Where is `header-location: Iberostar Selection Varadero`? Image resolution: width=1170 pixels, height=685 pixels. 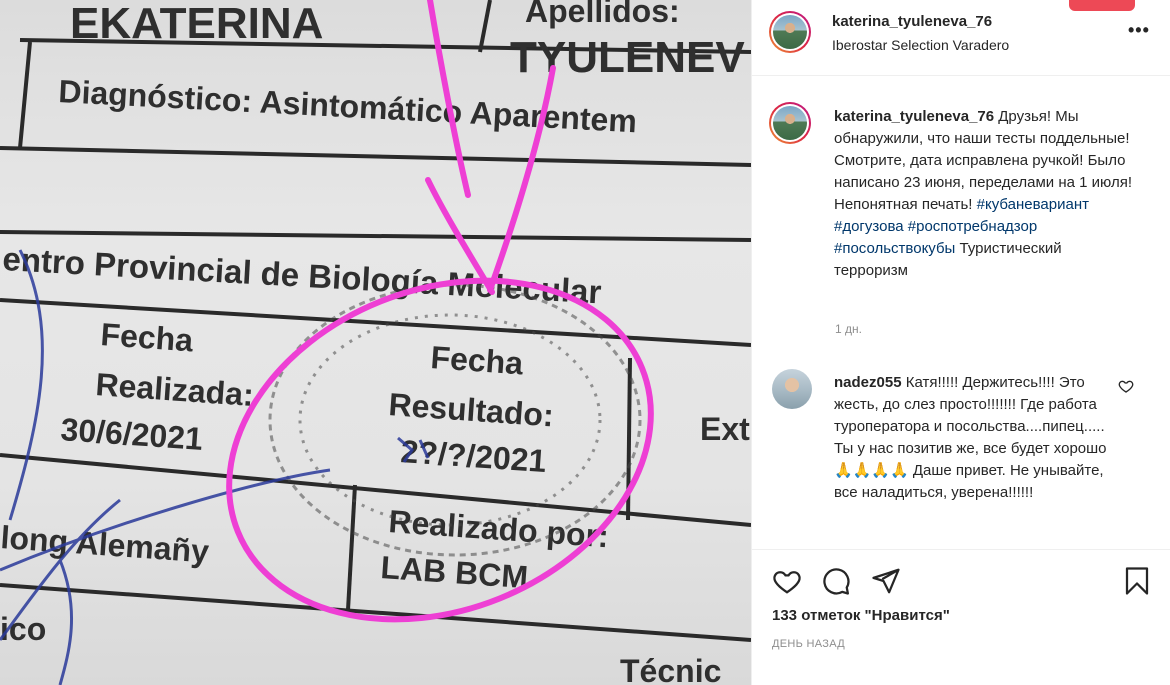
header-location: Iberostar Selection Varadero is located at coordinates (920, 45).